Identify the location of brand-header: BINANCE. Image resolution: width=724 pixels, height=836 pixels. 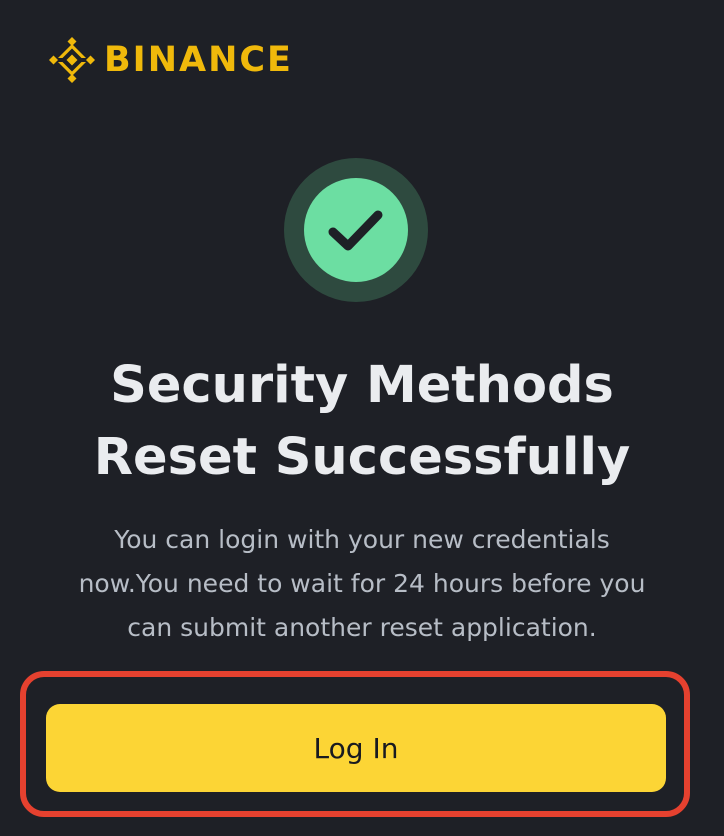
(169, 60).